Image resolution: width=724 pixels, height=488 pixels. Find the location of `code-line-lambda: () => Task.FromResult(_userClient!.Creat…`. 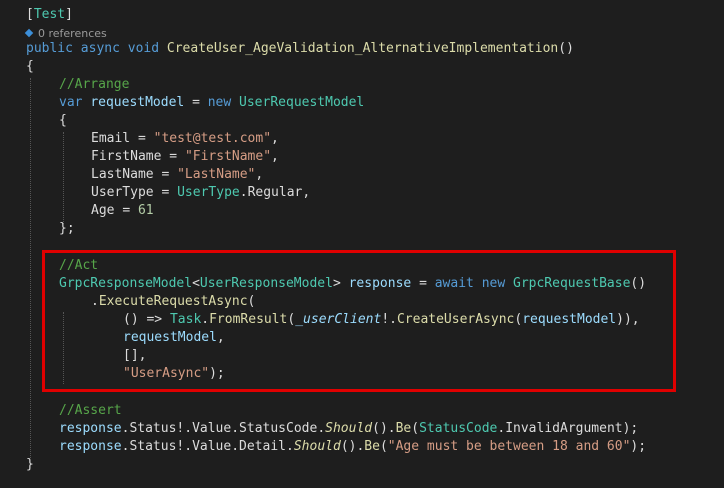

code-line-lambda: () => Task.FromResult(_userClient!.Creat… is located at coordinates (381, 319).